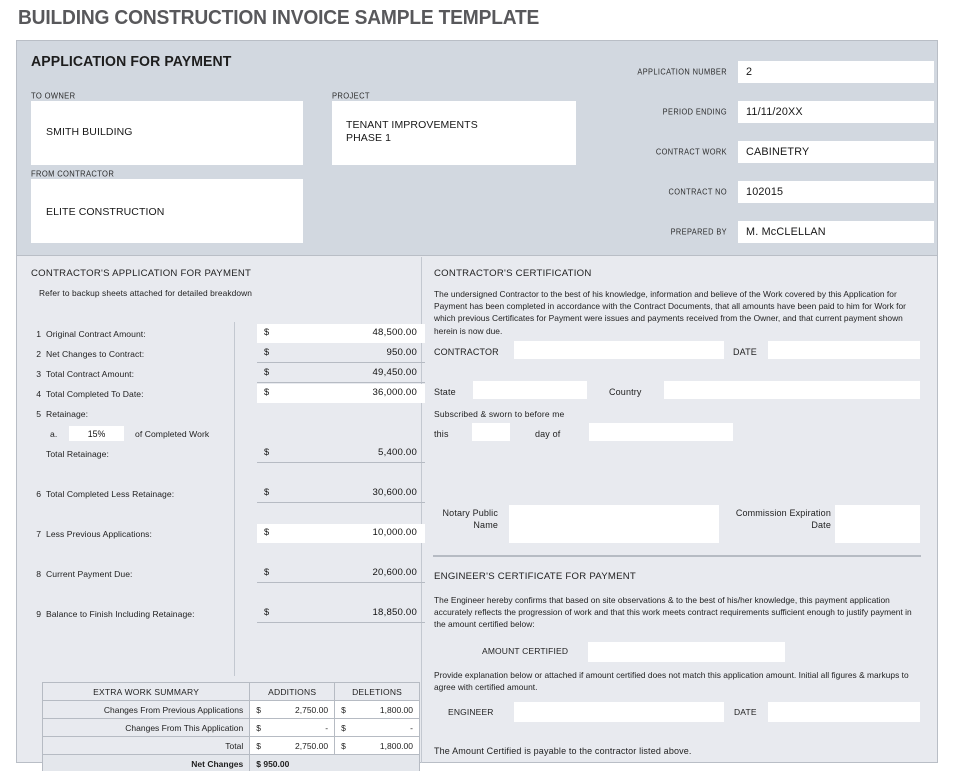 The height and width of the screenshot is (771, 954). Describe the element at coordinates (394, 332) in the screenshot. I see `line-1-amount: 48,500.00` at that location.